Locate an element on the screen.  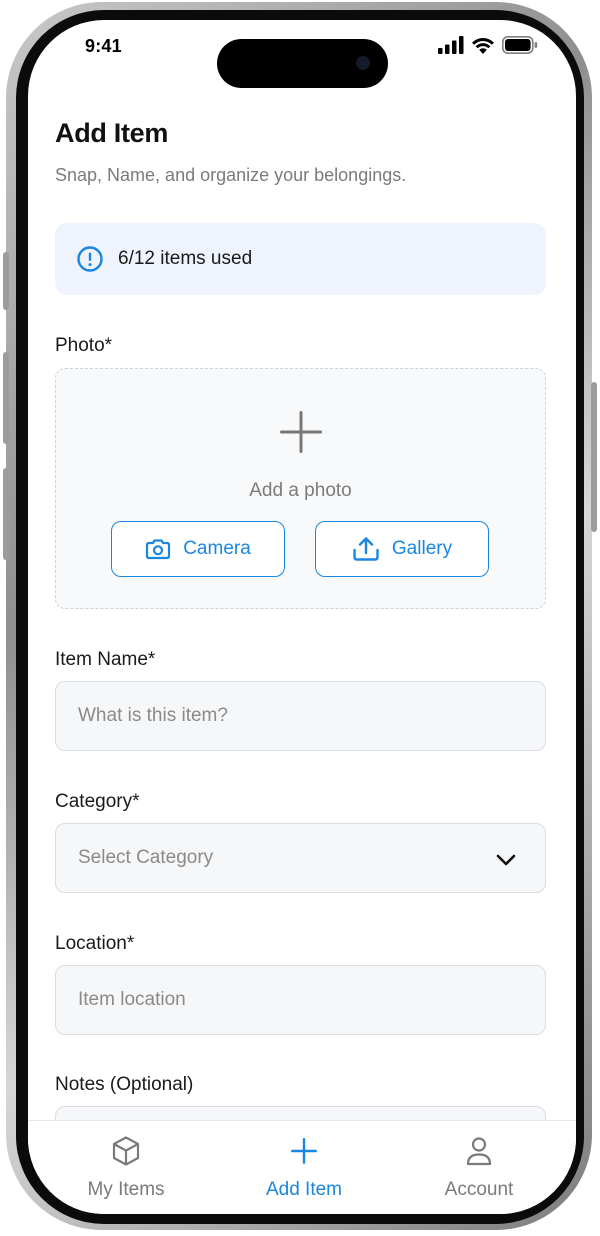
item-name-label: Item Name* is located at coordinates (105, 659).